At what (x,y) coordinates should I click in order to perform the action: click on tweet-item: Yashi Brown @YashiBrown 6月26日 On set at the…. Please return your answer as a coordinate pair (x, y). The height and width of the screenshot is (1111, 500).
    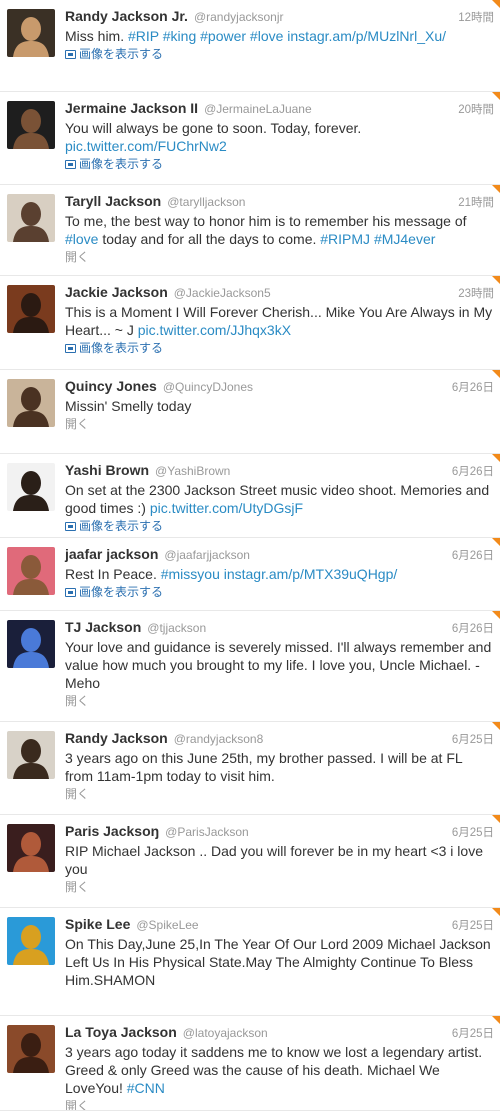
    Looking at the image, I should click on (250, 496).